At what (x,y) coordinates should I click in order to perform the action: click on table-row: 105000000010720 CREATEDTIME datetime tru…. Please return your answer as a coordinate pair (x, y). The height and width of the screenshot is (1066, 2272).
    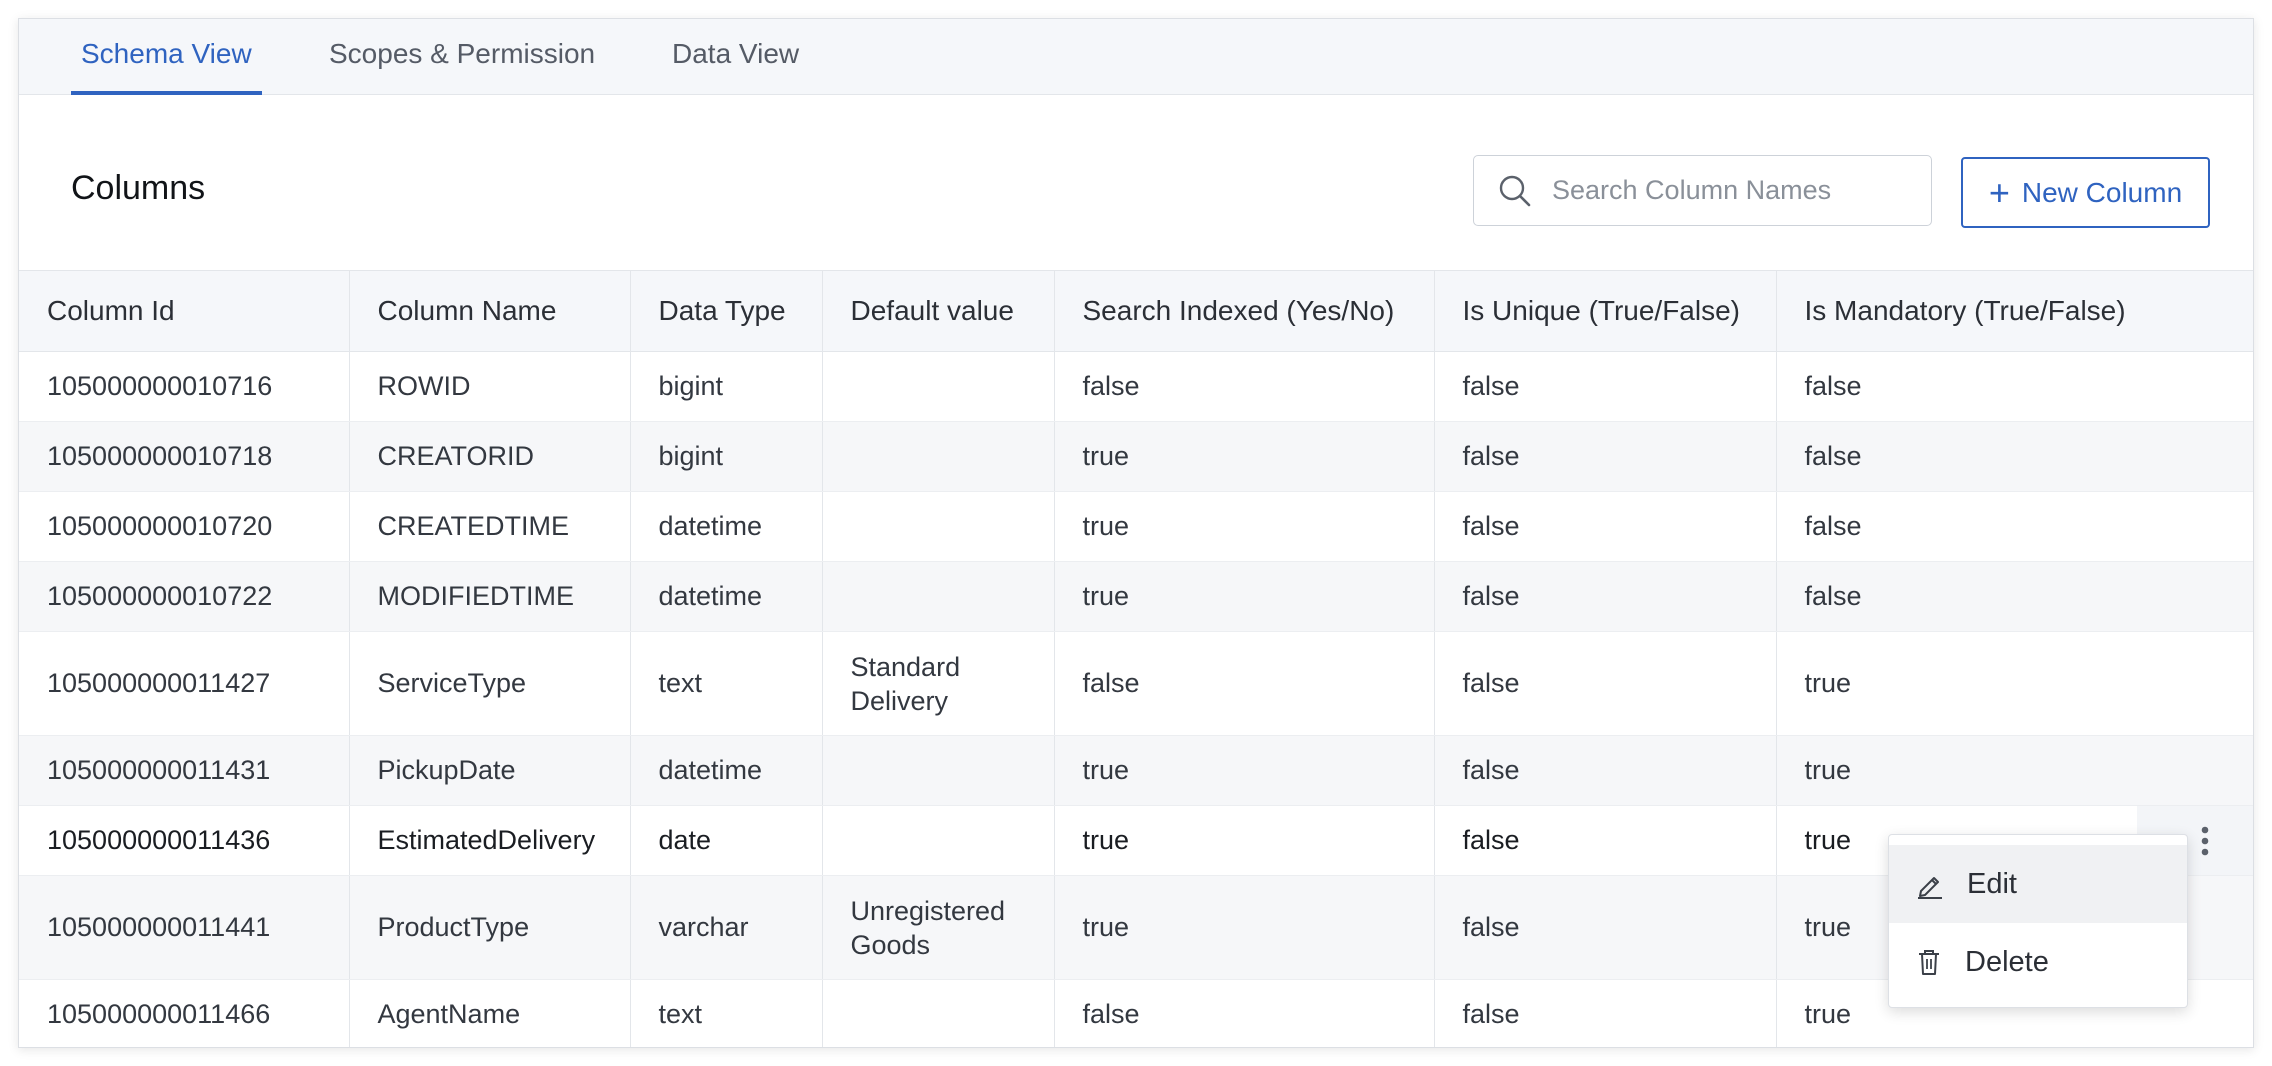
    Looking at the image, I should click on (1136, 526).